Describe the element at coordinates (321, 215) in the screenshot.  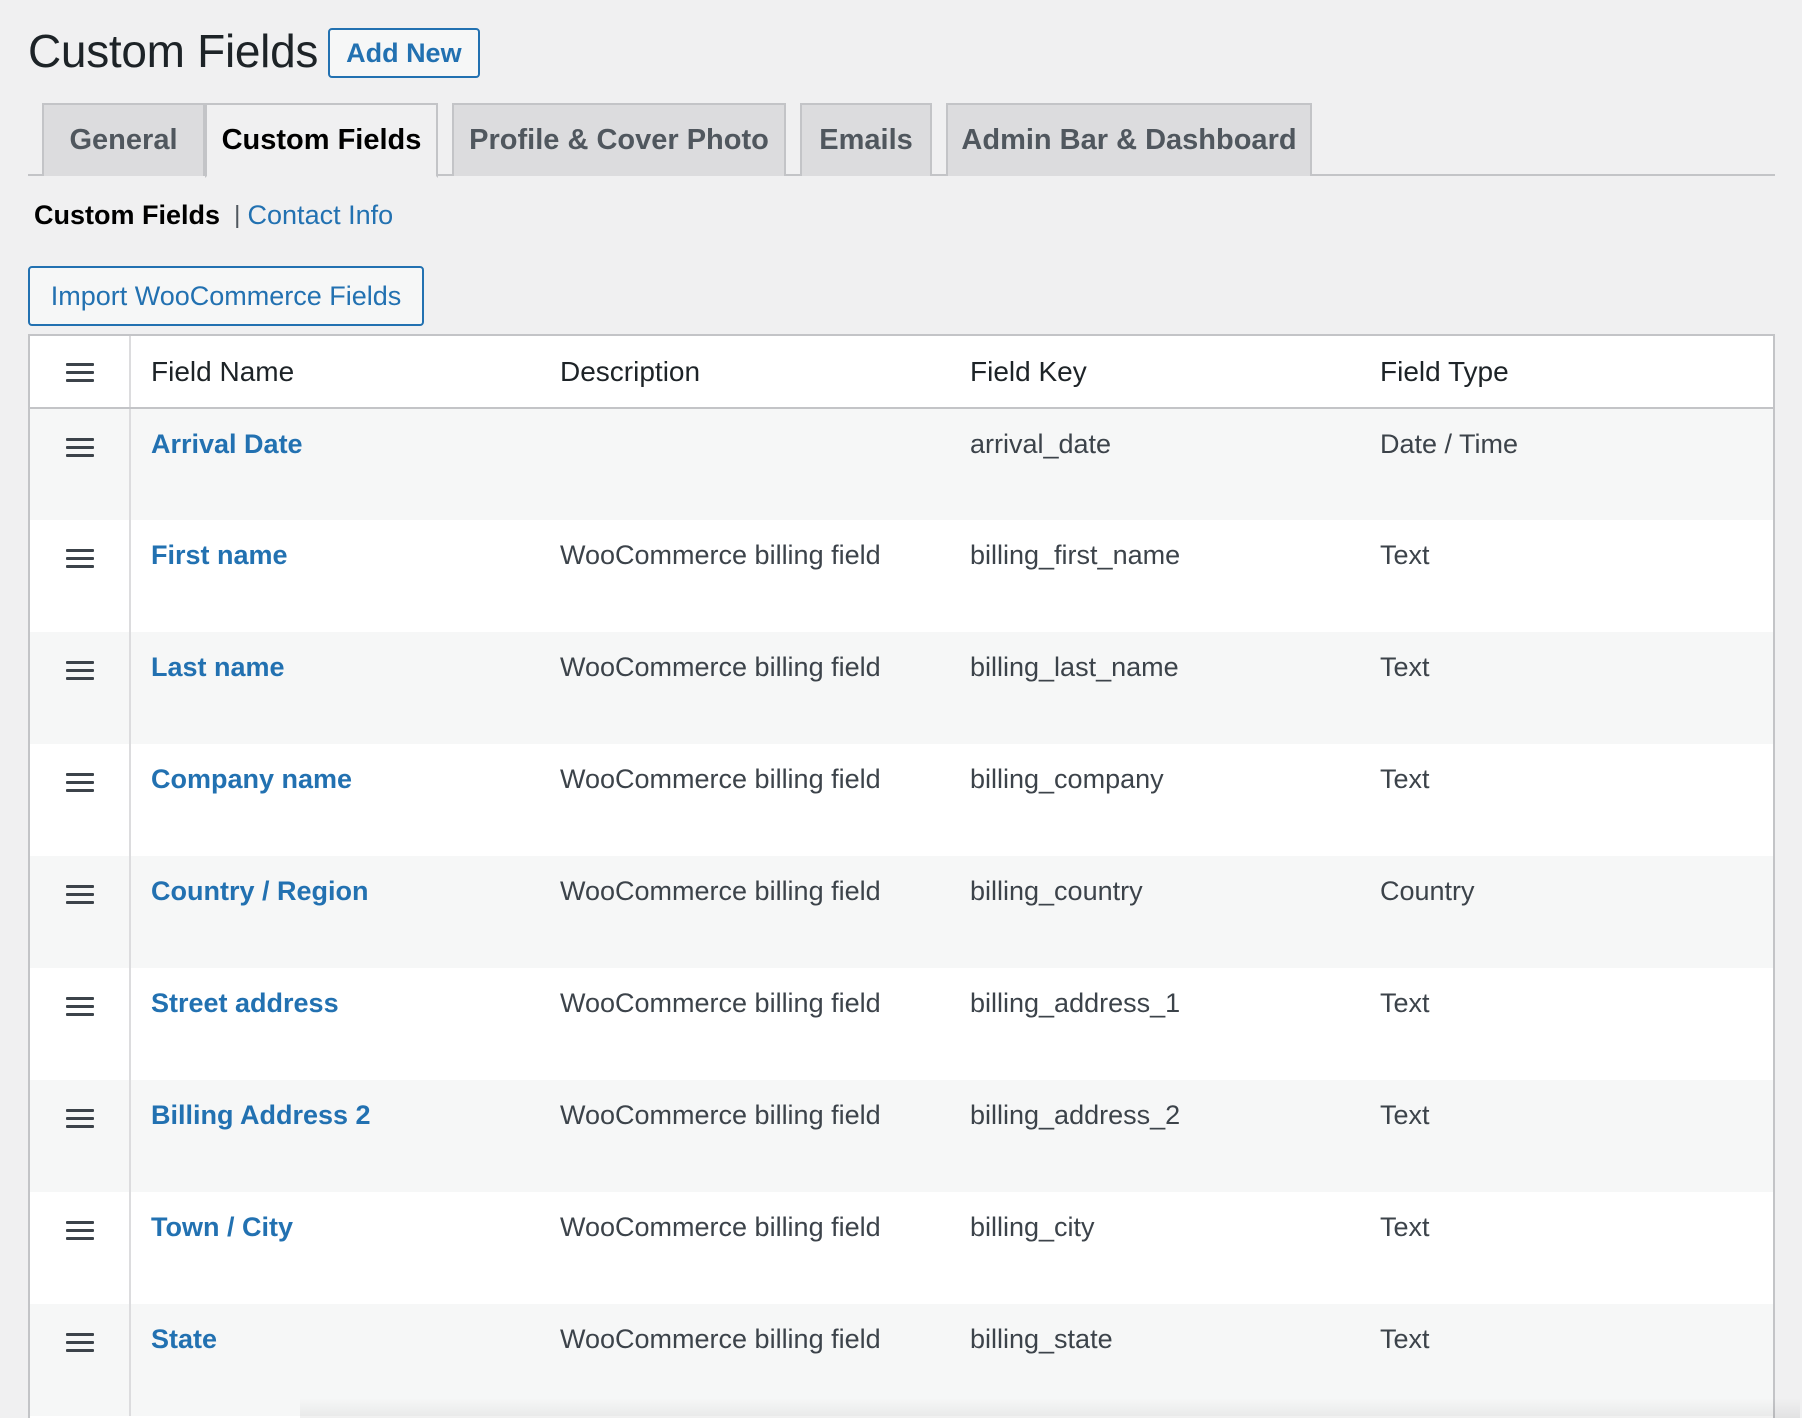
I see `subnav-contact-info-link: Contact Info` at that location.